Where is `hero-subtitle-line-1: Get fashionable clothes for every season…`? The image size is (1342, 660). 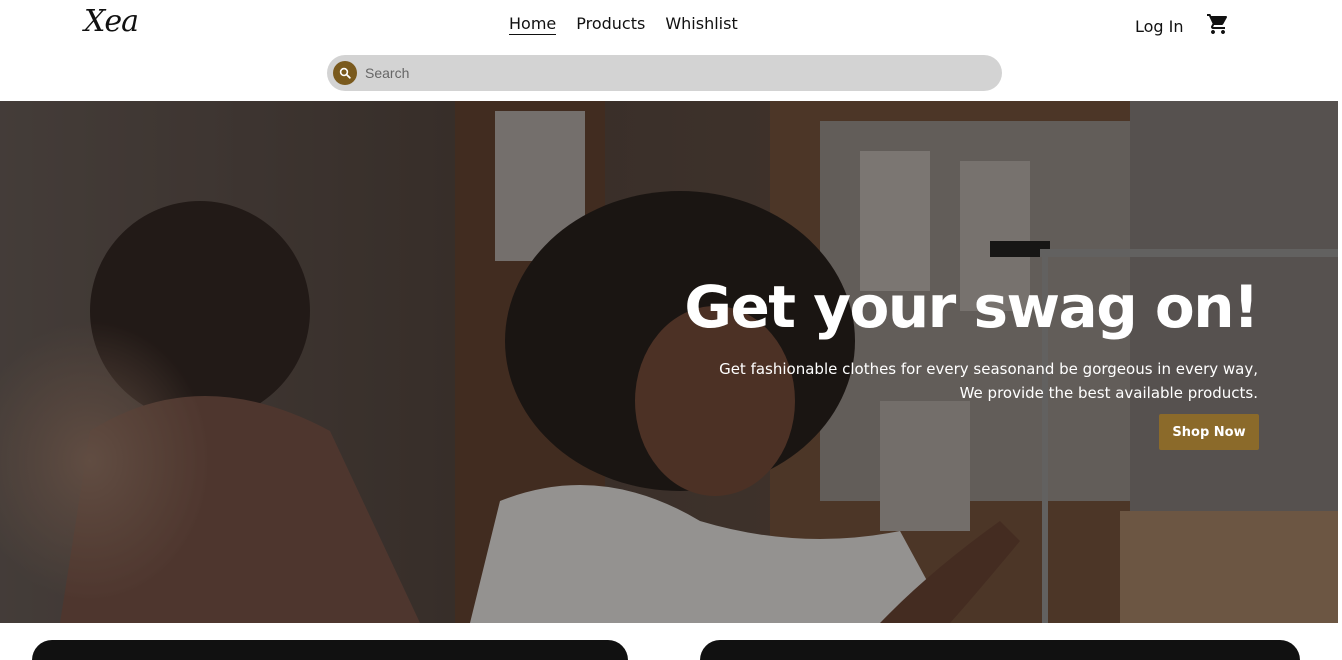
hero-subtitle-line-1: Get fashionable clothes for every season… is located at coordinates (988, 369).